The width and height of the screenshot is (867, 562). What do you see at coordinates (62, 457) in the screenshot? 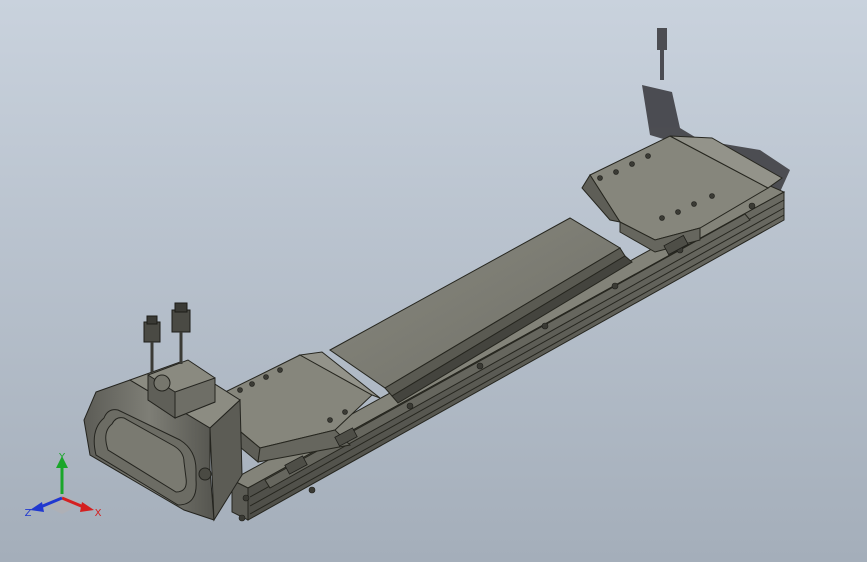
I see `y-axis-label: Y` at bounding box center [62, 457].